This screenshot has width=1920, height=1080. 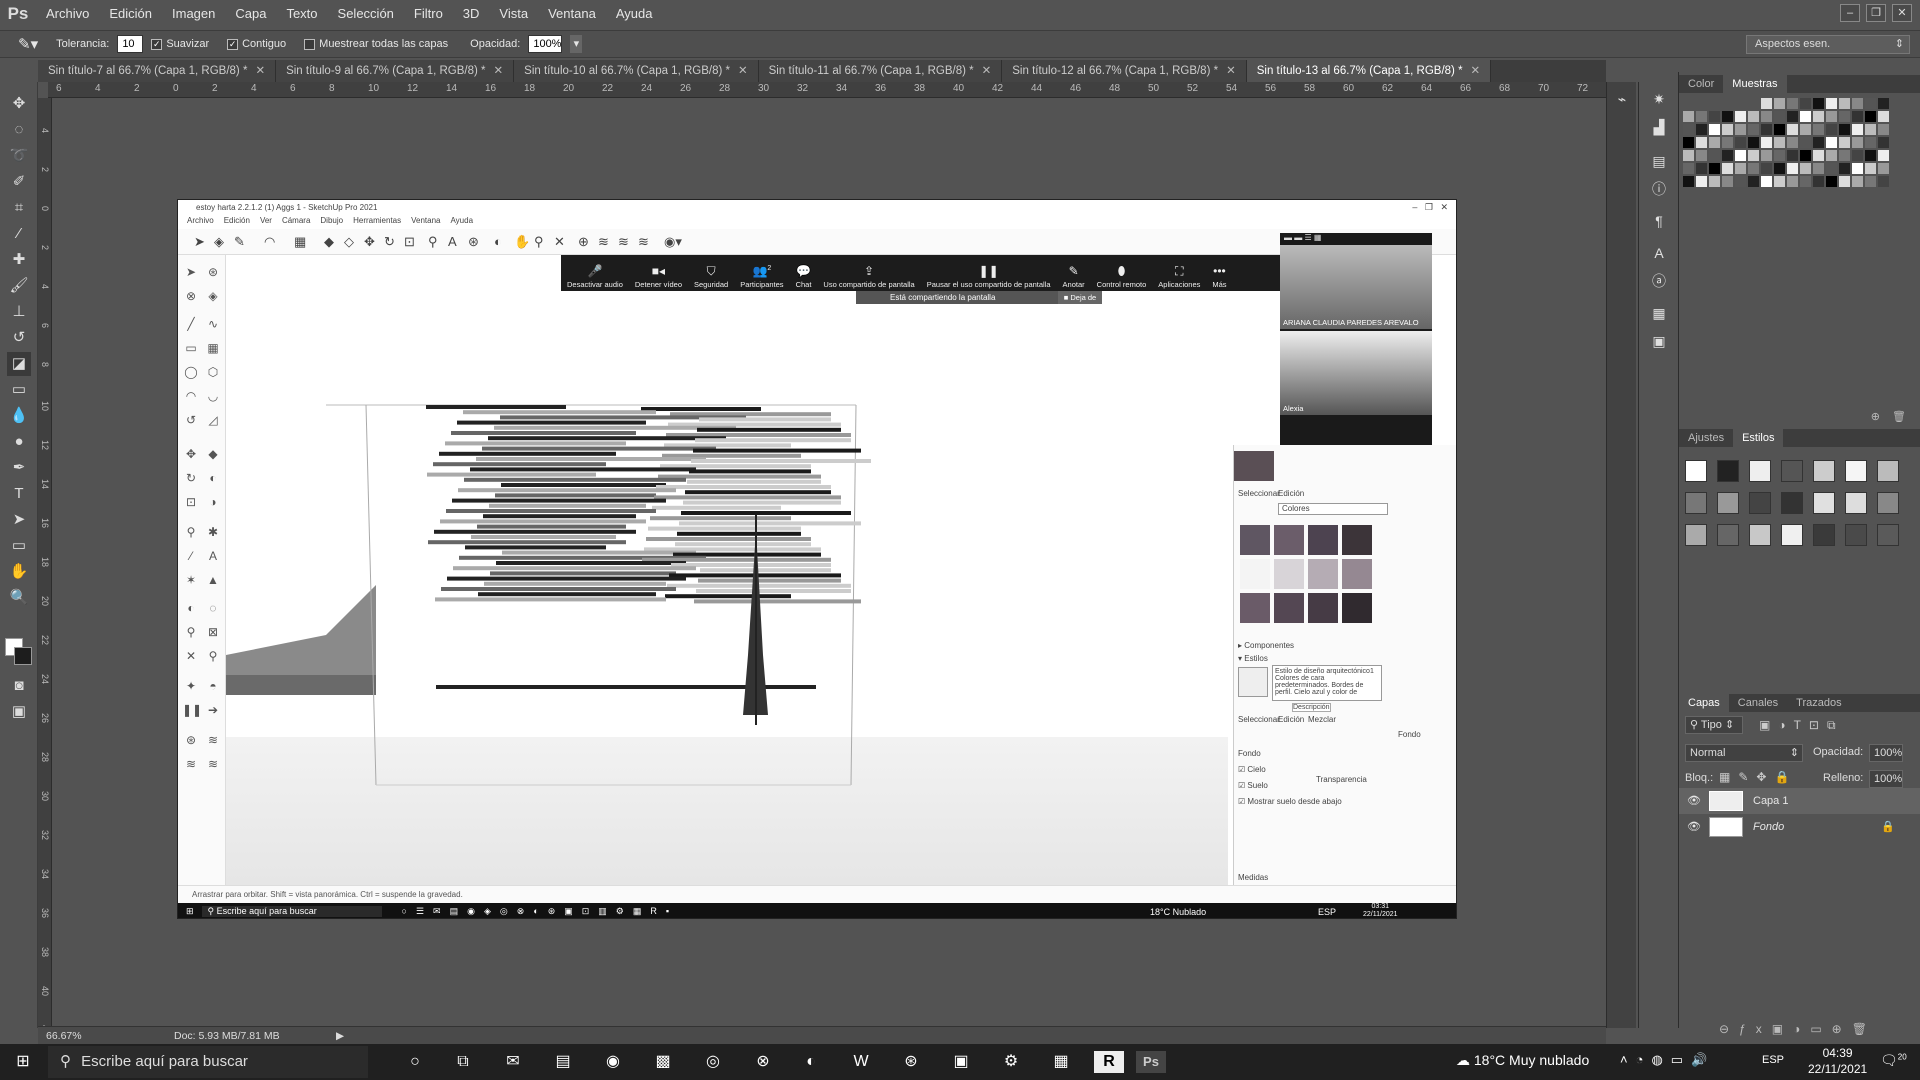 What do you see at coordinates (1667, 1060) in the screenshot?
I see `tray-icons: ˄◔◍▭🔊` at bounding box center [1667, 1060].